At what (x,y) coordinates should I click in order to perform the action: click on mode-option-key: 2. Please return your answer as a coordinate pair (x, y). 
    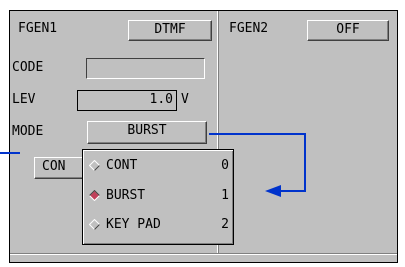
    Looking at the image, I should click on (225, 224).